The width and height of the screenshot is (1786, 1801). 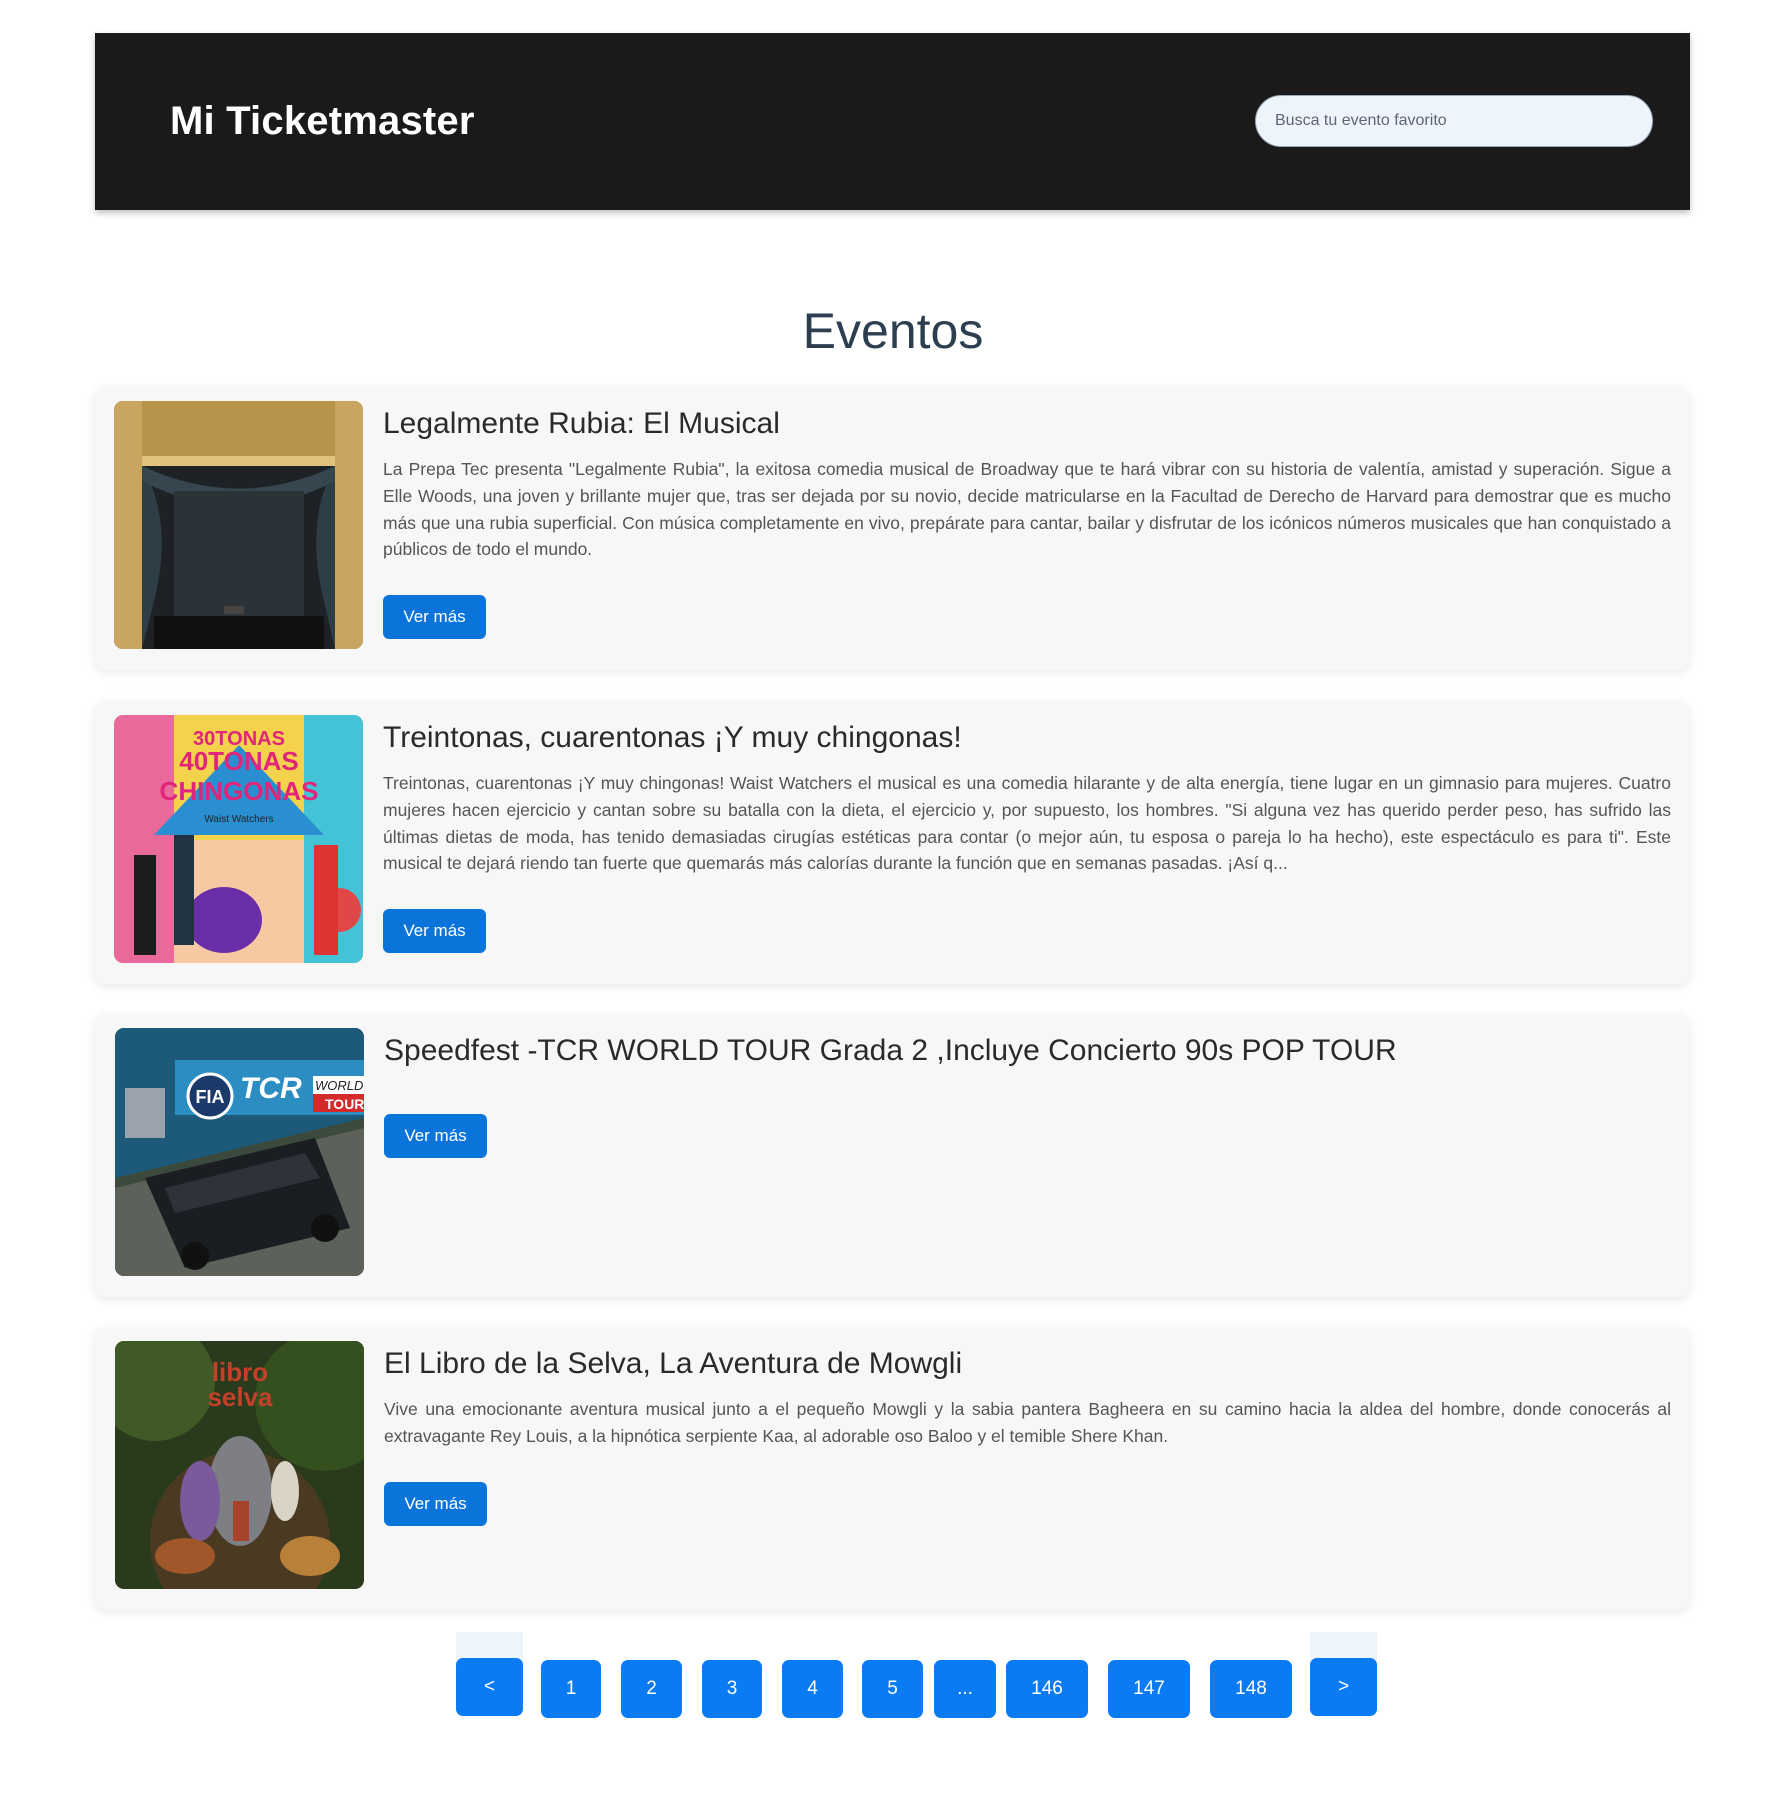 I want to click on search-input, so click(x=1454, y=121).